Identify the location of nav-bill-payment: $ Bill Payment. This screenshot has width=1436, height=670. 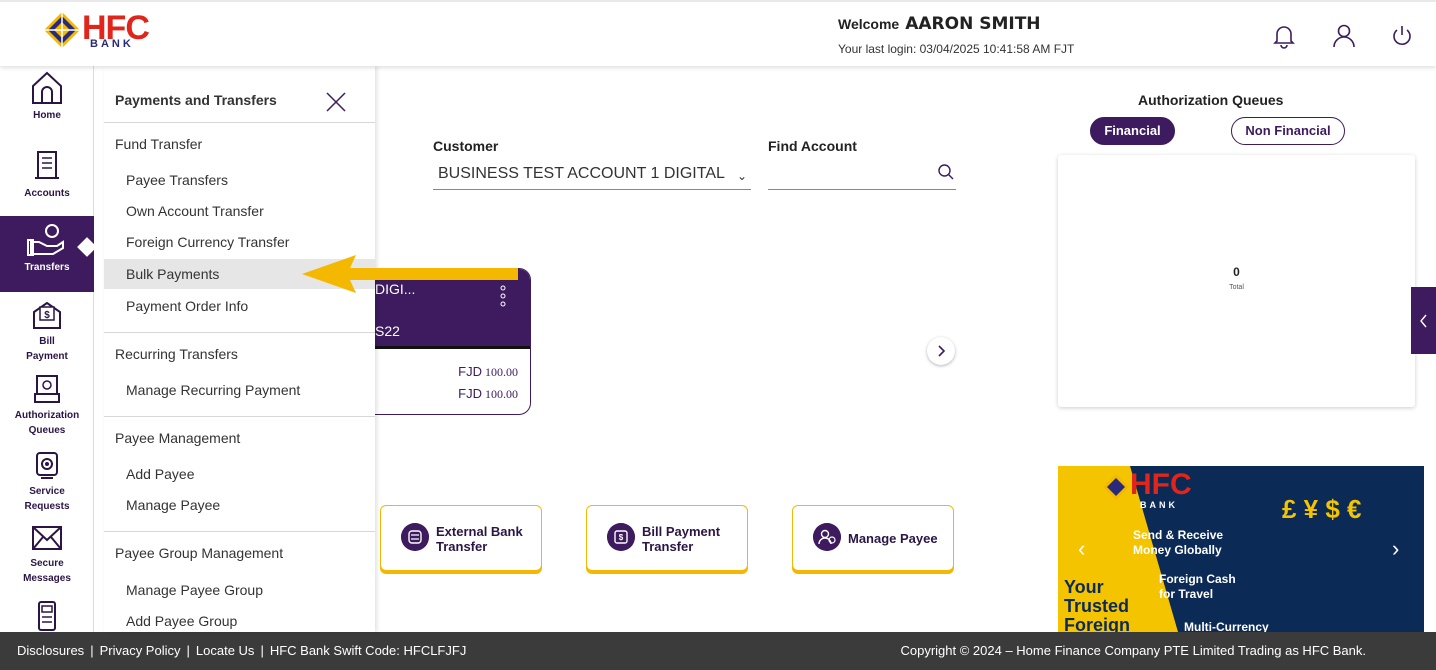
(47, 331).